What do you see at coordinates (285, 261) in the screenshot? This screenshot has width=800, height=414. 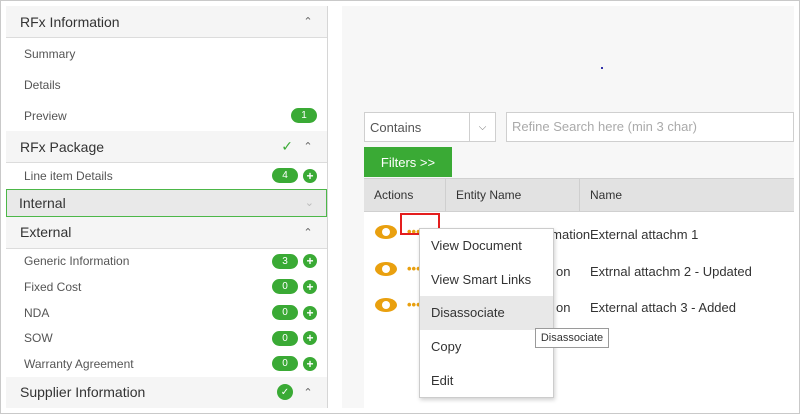 I see `count-badge: 3` at bounding box center [285, 261].